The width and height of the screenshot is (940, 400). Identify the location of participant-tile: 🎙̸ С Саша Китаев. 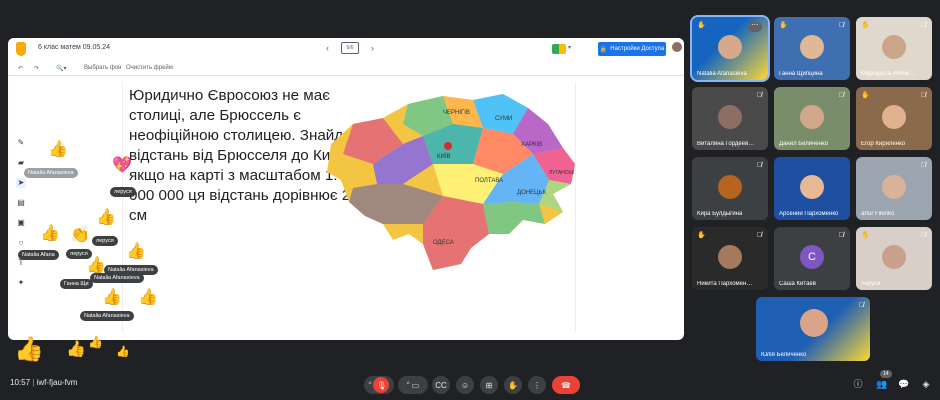
(812, 258).